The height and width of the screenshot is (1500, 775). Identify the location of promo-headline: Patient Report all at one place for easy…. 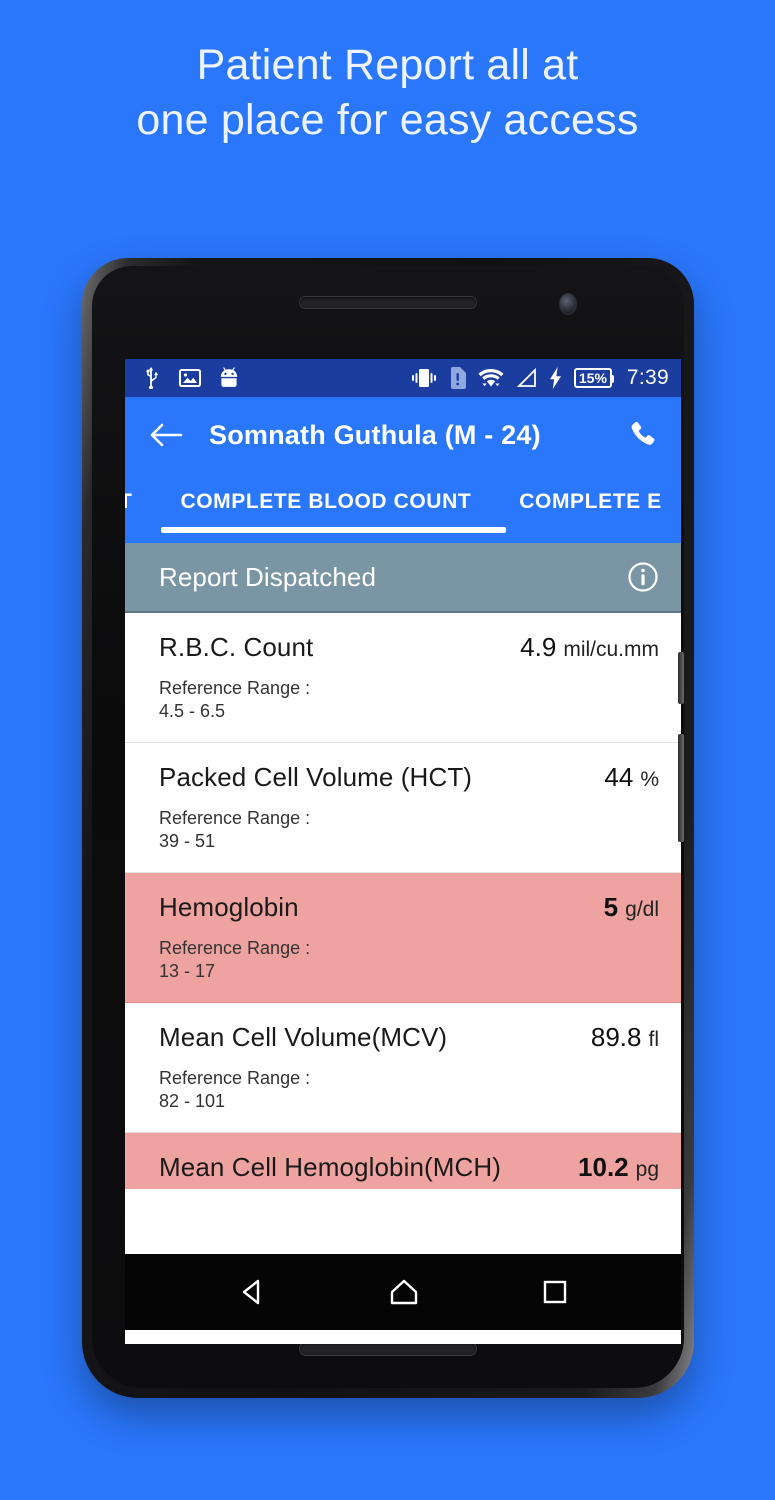
(387, 93).